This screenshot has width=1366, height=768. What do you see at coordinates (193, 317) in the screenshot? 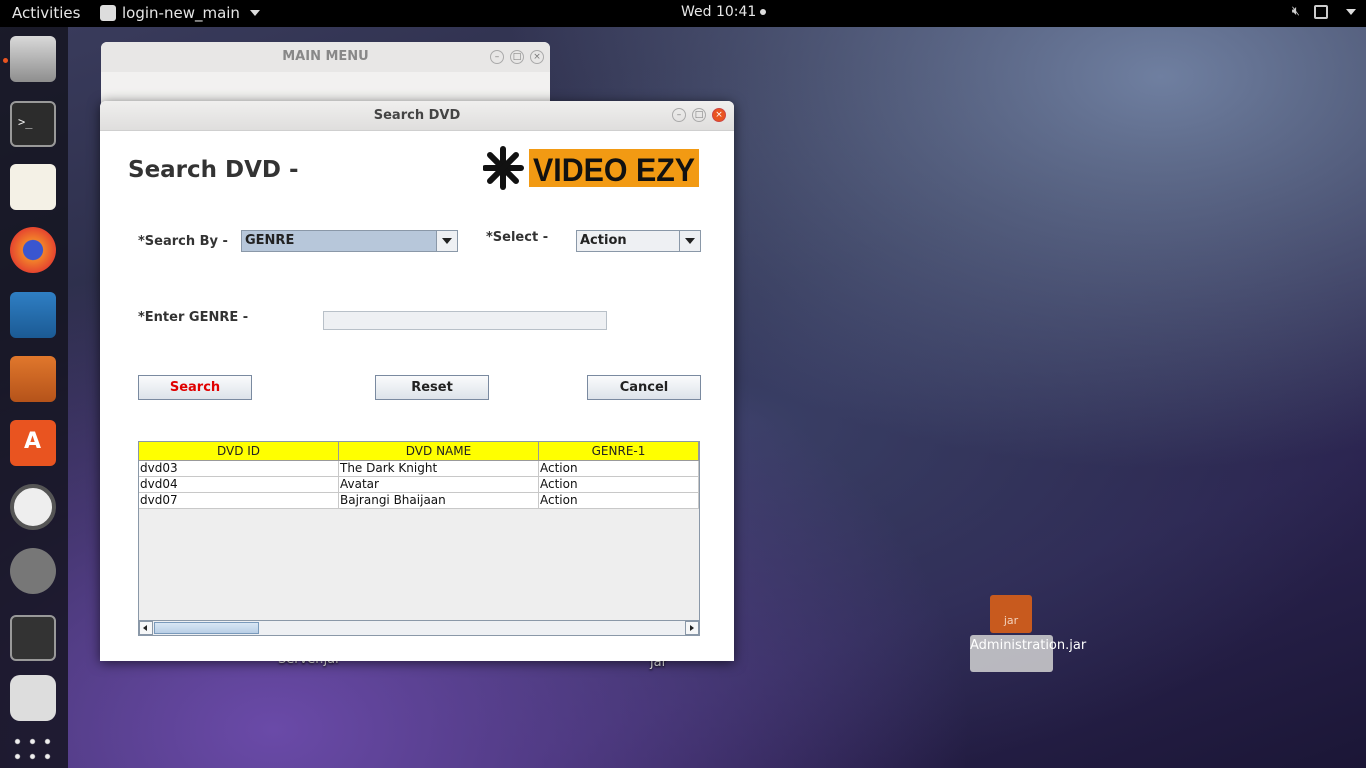
I see `enter-genre-label: *Enter GENRE -` at bounding box center [193, 317].